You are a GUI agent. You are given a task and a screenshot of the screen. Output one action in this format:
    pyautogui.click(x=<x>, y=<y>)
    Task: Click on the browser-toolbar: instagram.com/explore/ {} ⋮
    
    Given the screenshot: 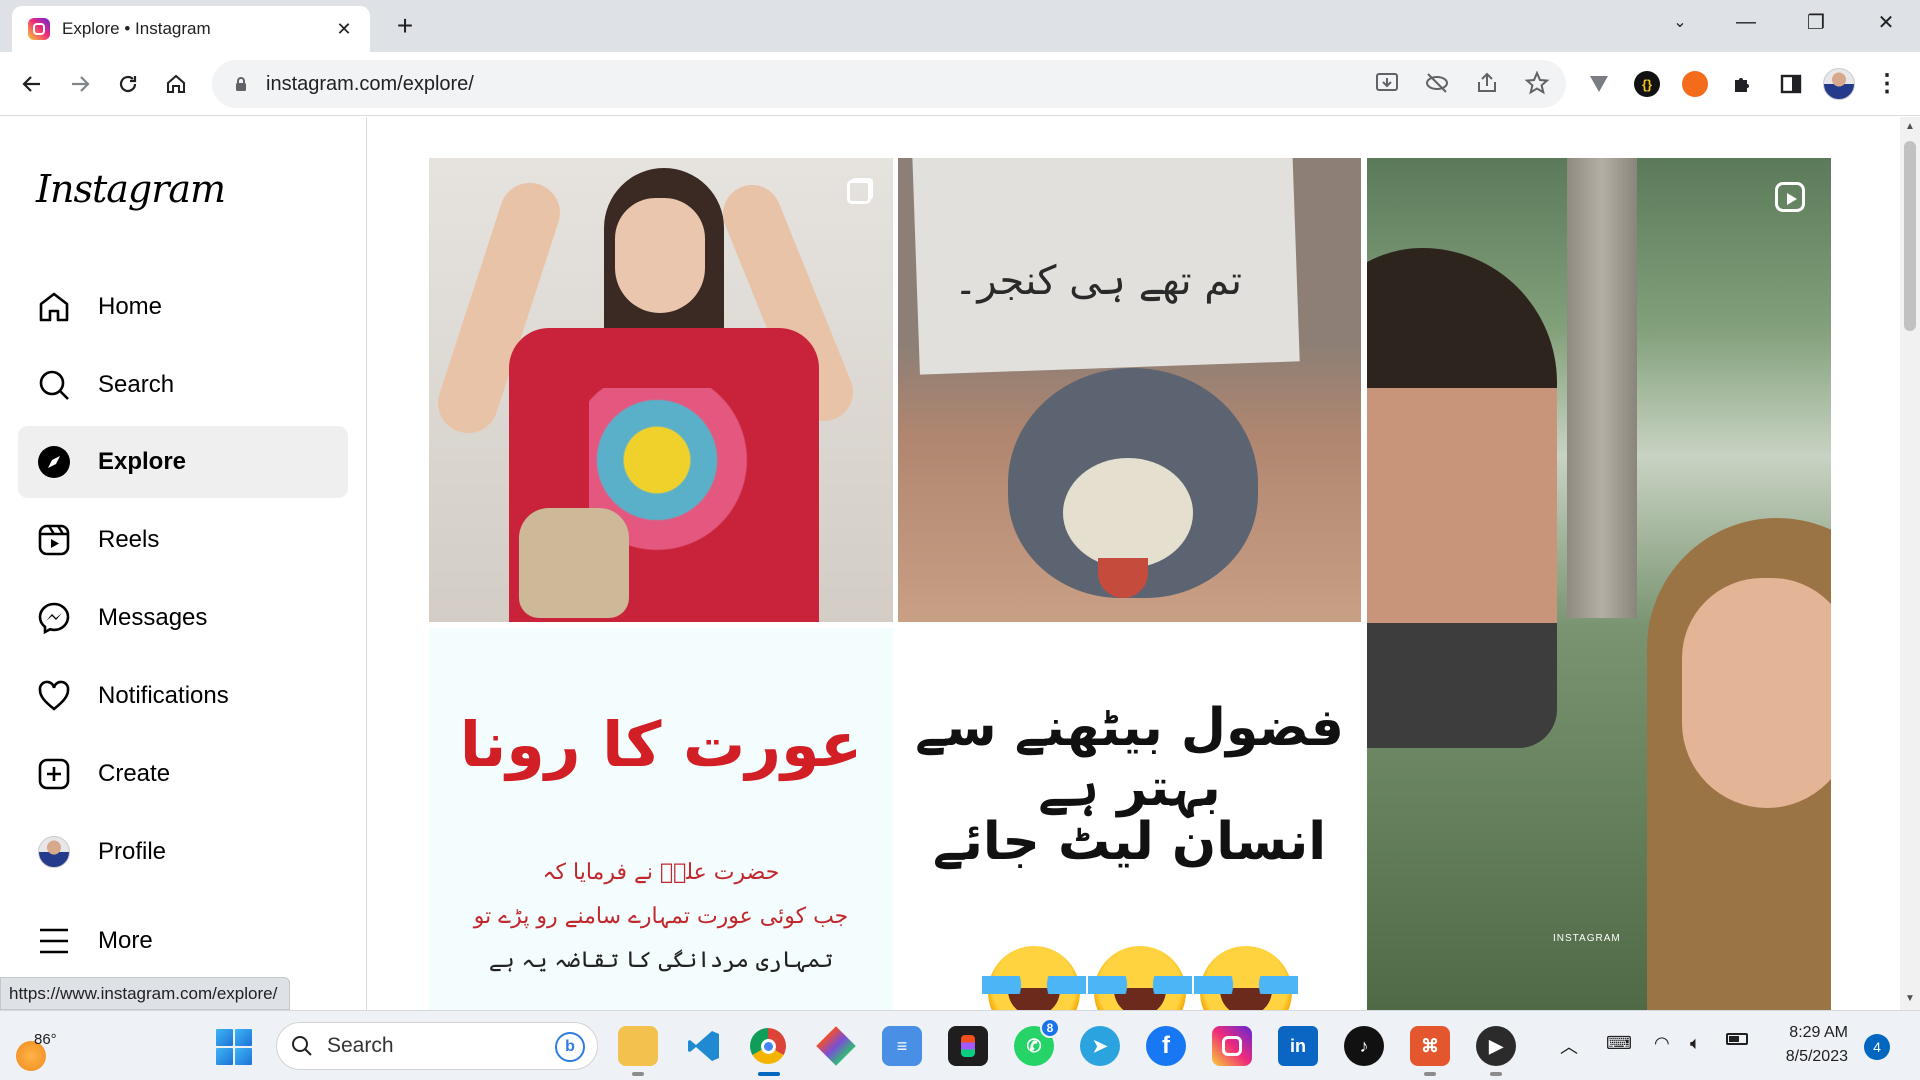 What is the action you would take?
    pyautogui.click(x=960, y=84)
    